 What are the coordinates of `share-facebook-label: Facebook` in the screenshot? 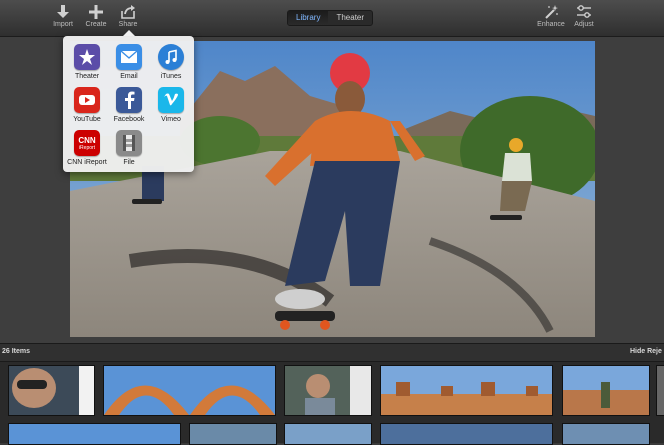 It's located at (129, 119).